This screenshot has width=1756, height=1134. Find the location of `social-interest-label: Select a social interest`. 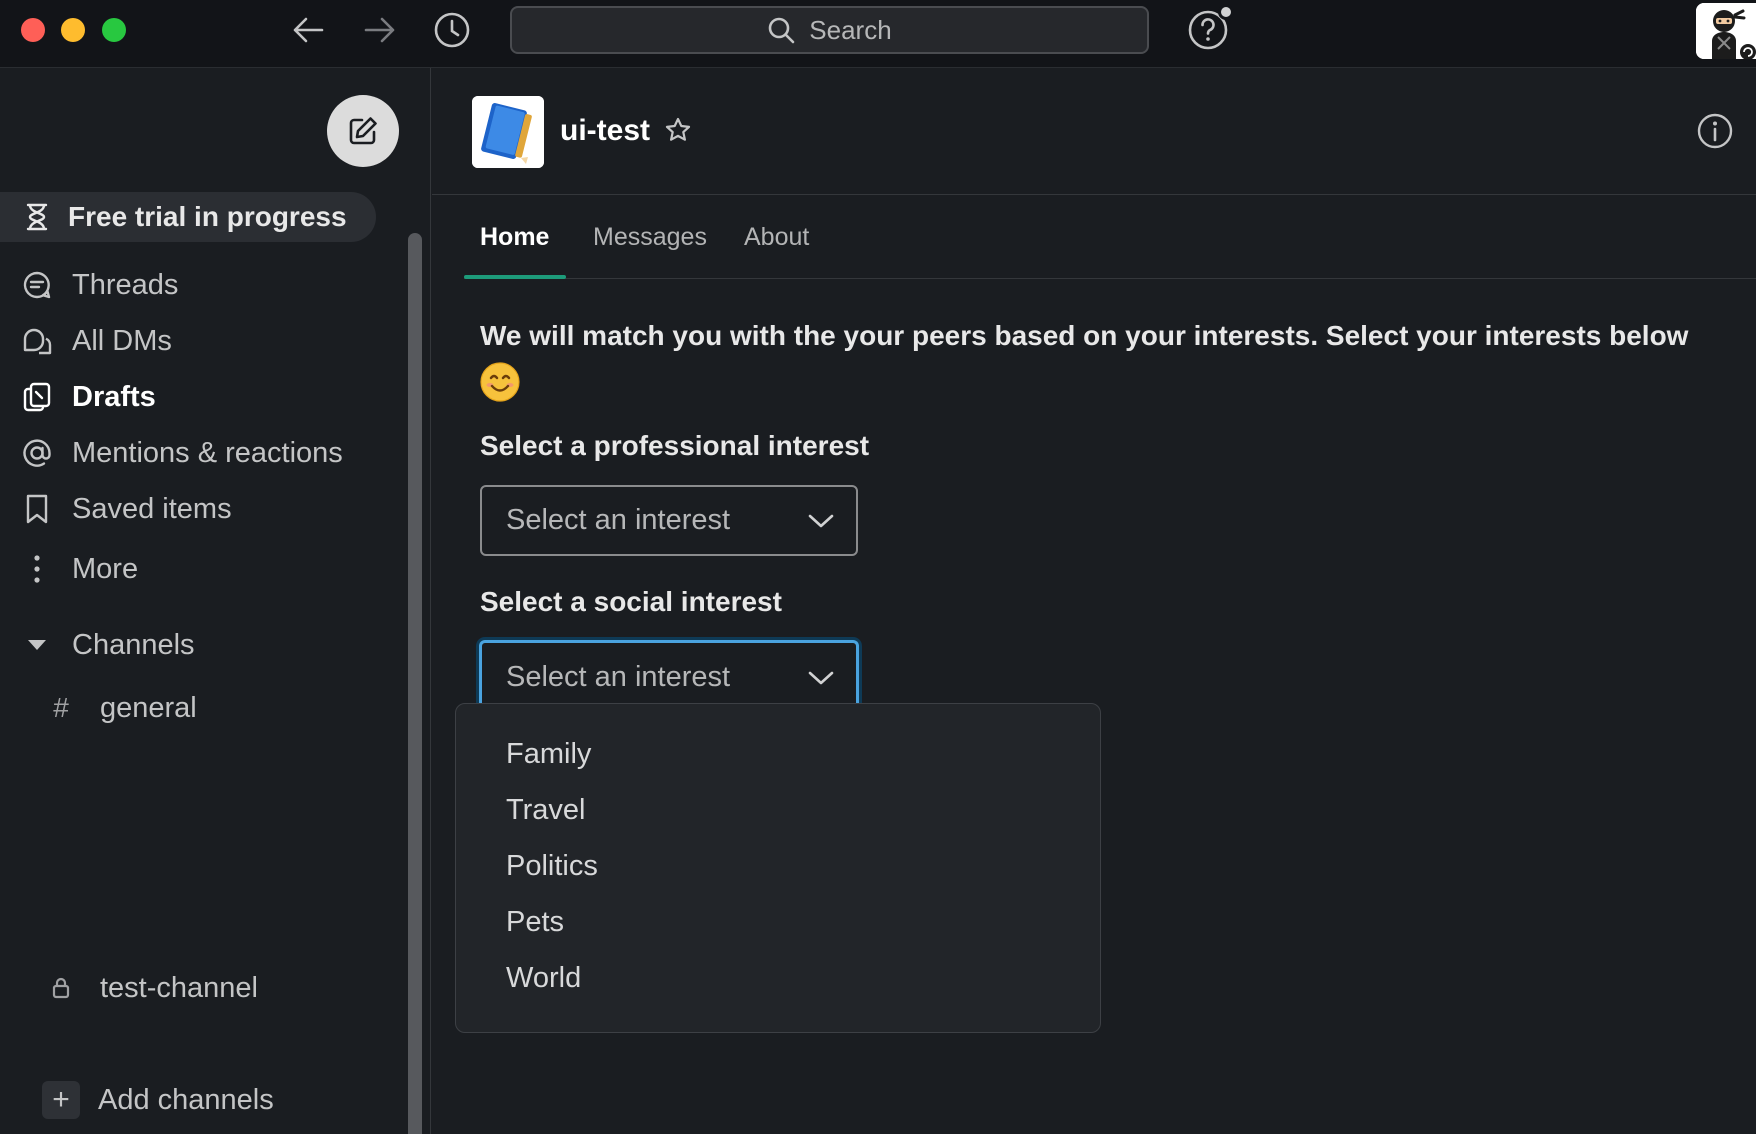

social-interest-label: Select a social interest is located at coordinates (631, 601).